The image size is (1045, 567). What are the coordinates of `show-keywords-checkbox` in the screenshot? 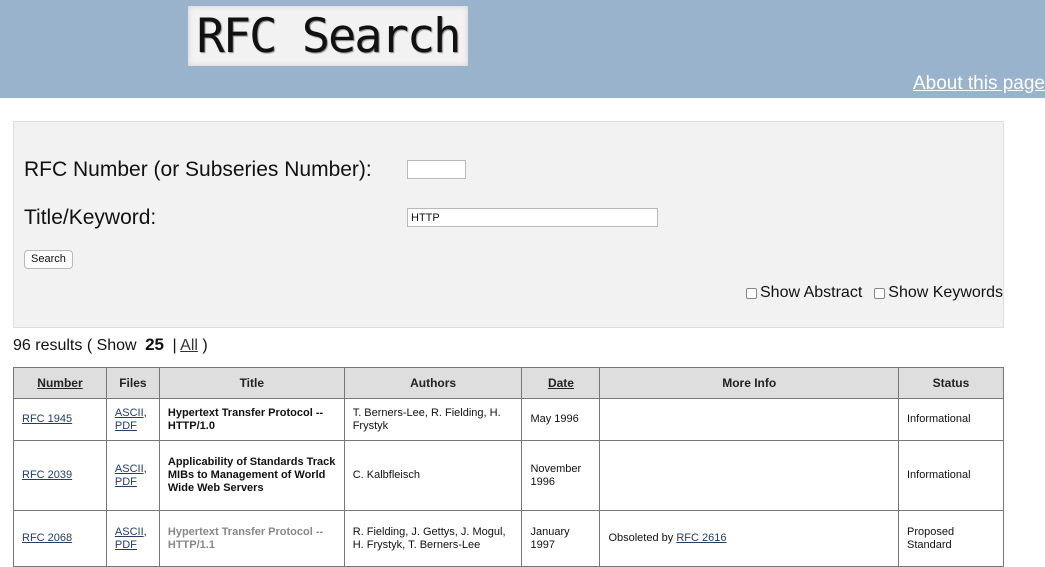 It's located at (880, 293).